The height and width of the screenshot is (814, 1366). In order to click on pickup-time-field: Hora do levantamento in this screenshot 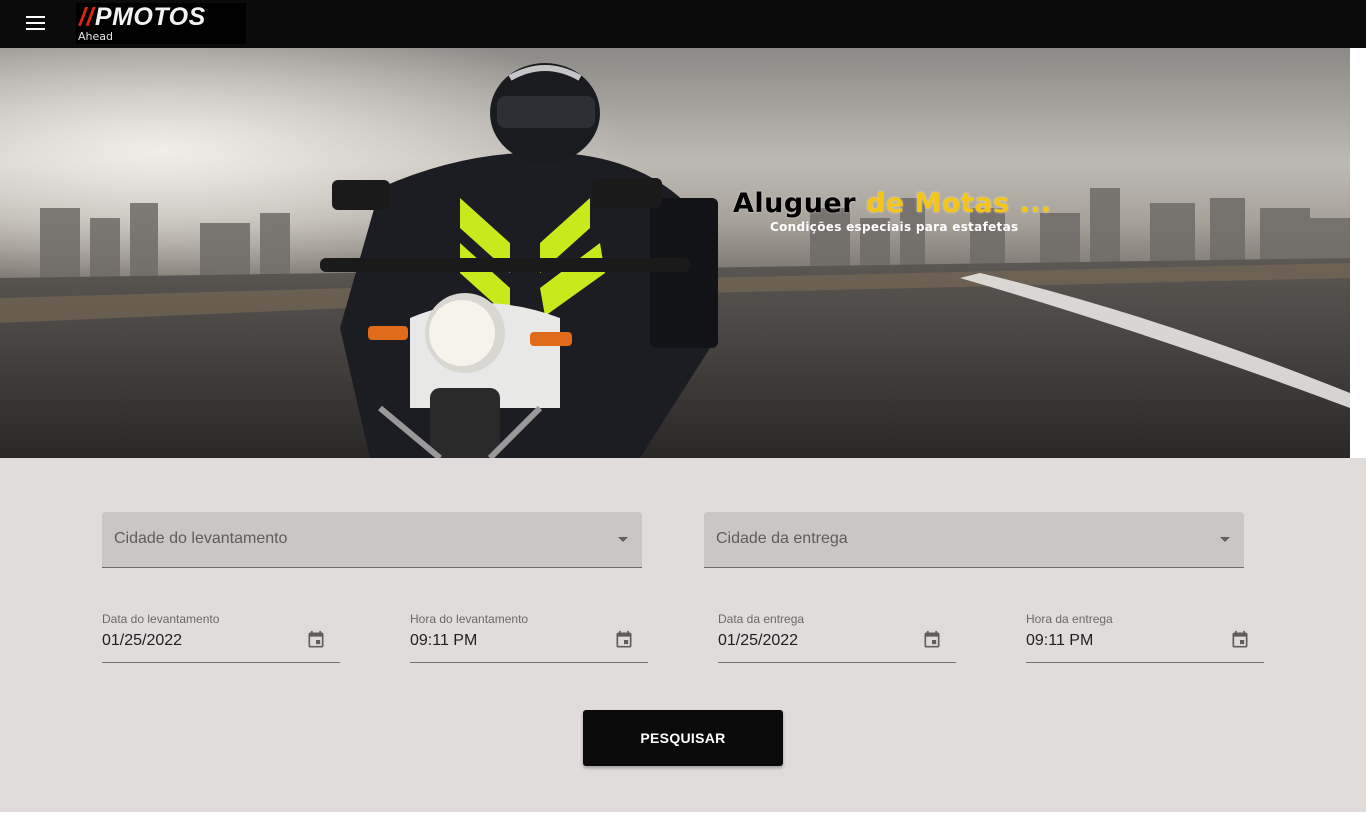, I will do `click(529, 637)`.